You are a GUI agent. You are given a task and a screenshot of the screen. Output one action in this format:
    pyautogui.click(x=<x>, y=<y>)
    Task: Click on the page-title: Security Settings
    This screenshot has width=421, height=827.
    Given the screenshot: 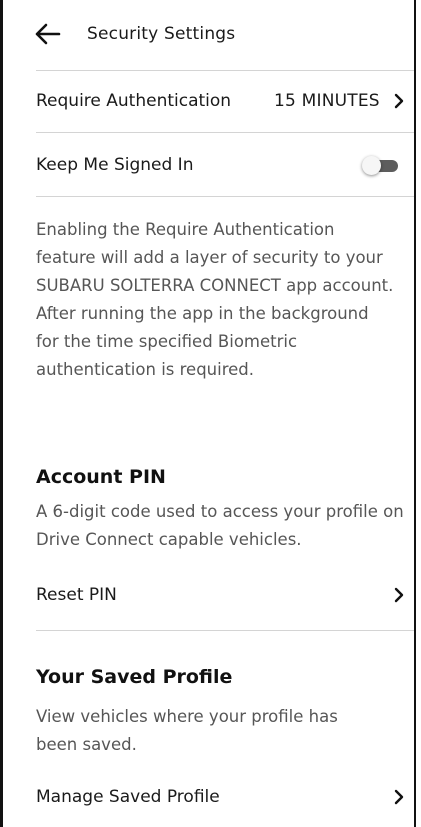 What is the action you would take?
    pyautogui.click(x=161, y=34)
    